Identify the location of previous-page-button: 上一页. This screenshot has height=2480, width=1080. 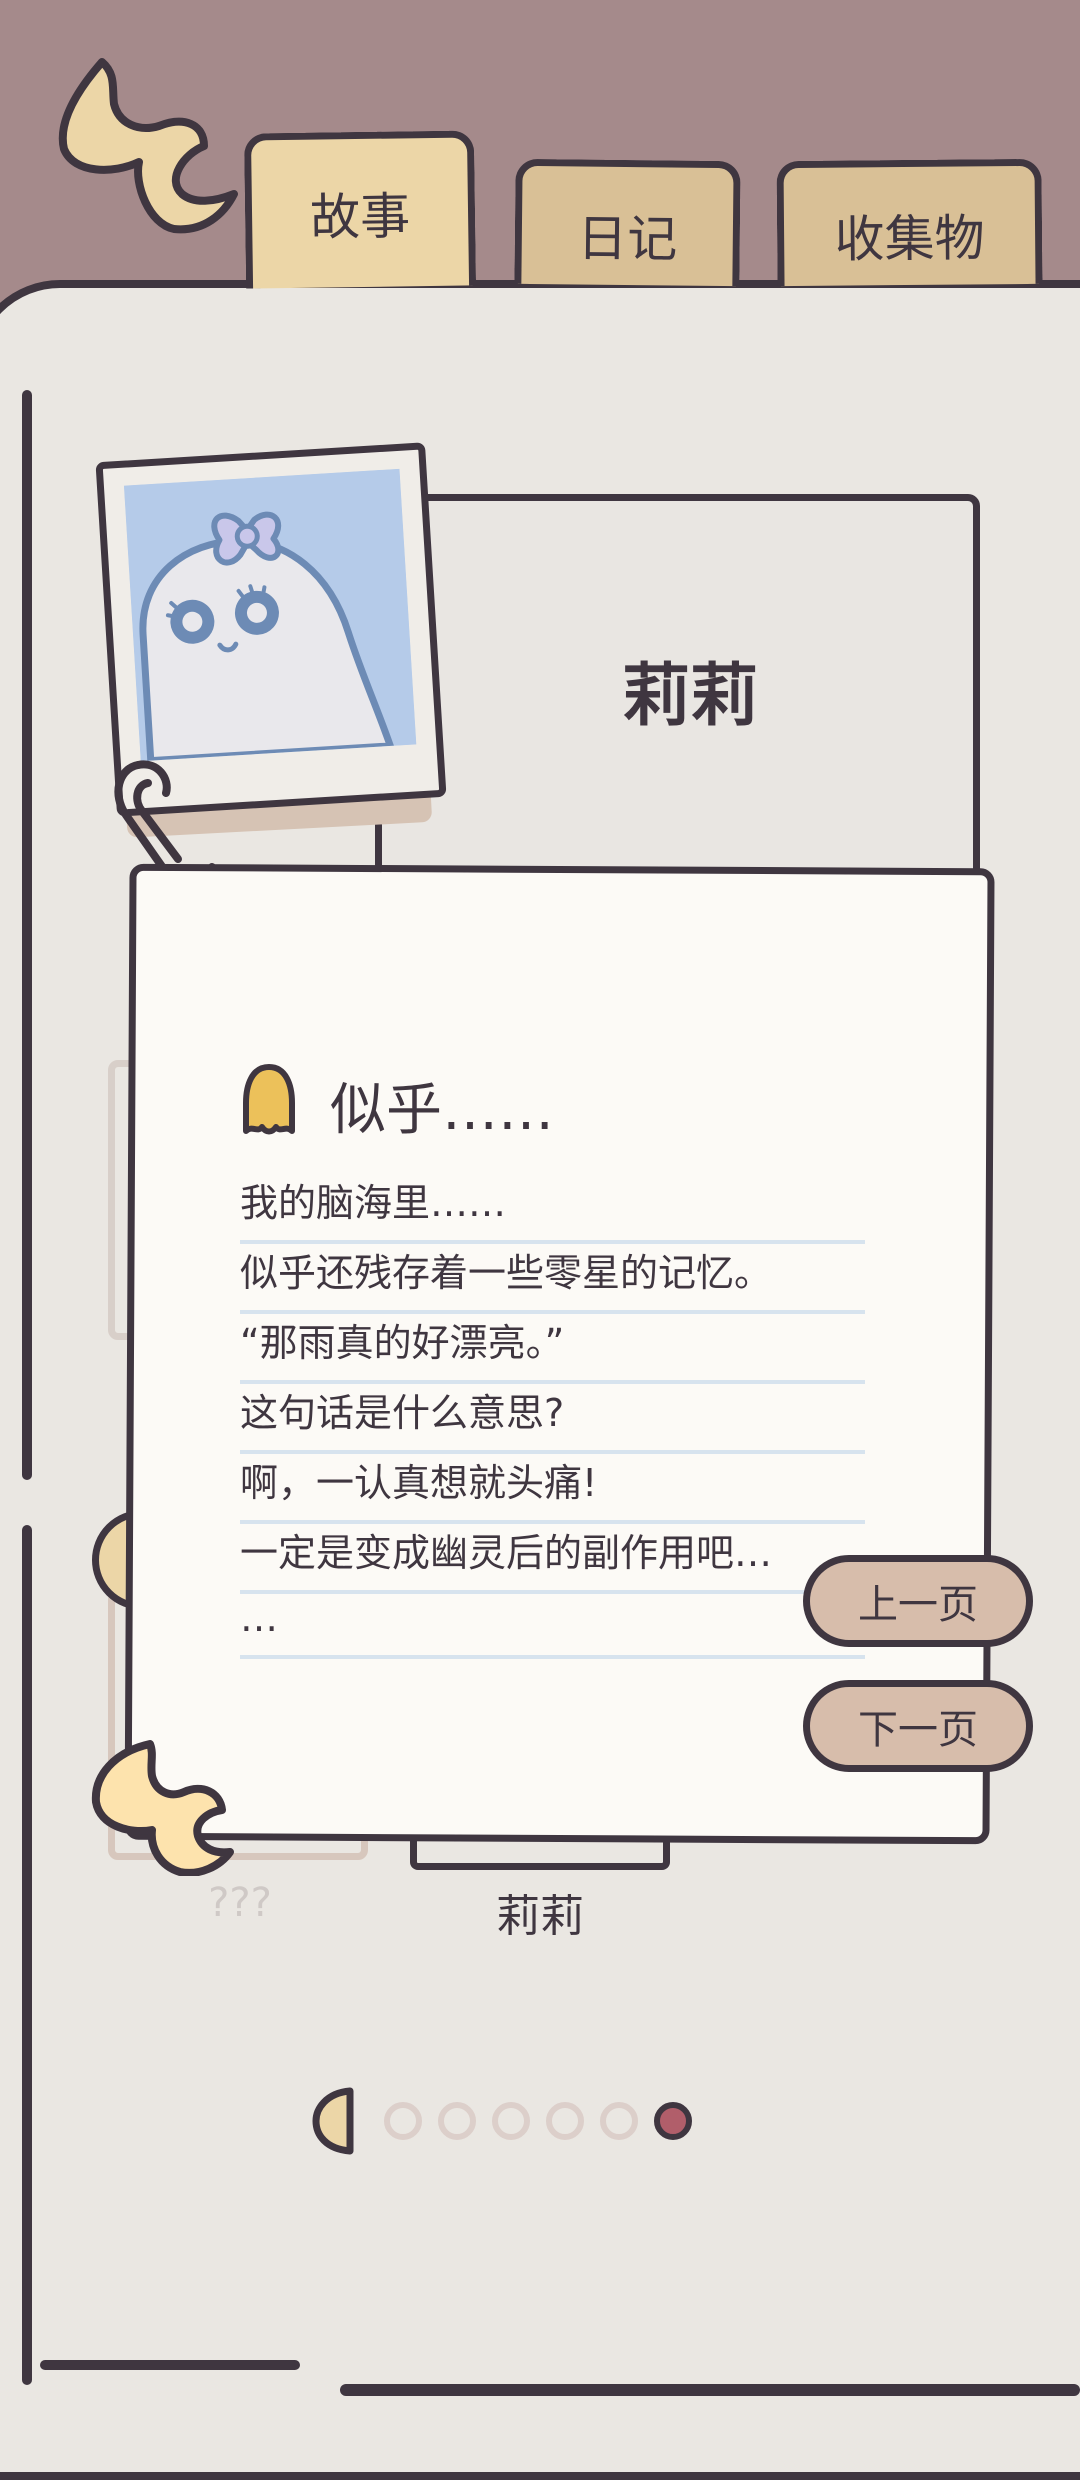
(918, 1601).